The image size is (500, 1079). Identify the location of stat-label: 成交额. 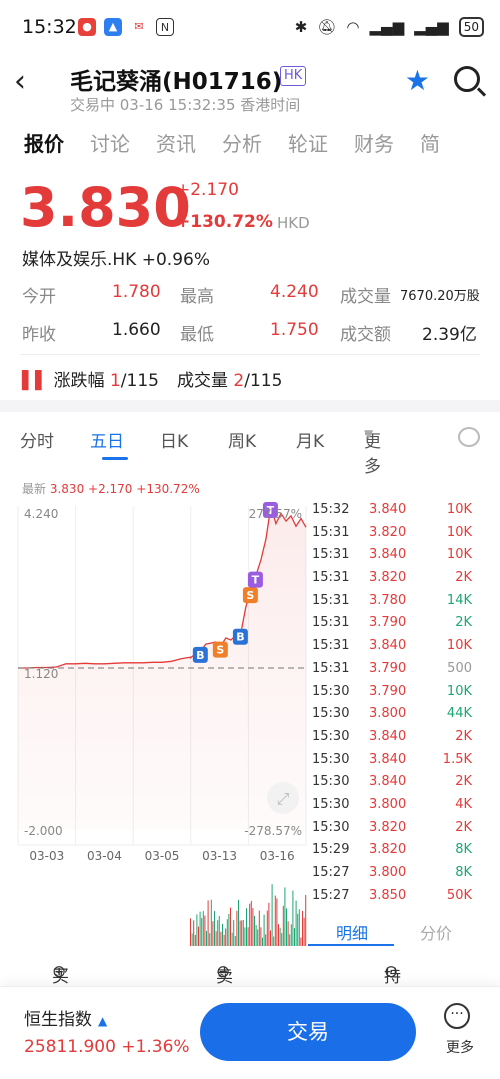
(365, 335).